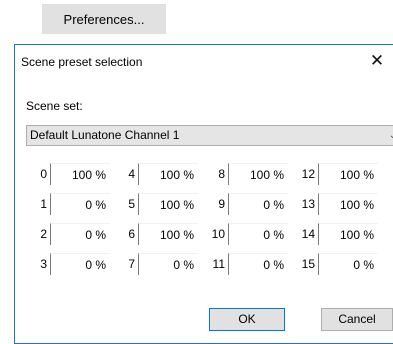 The width and height of the screenshot is (393, 344). Describe the element at coordinates (209, 135) in the screenshot. I see `scene-set-dropdown: Default Lunatone Channel 1 ⌄` at that location.